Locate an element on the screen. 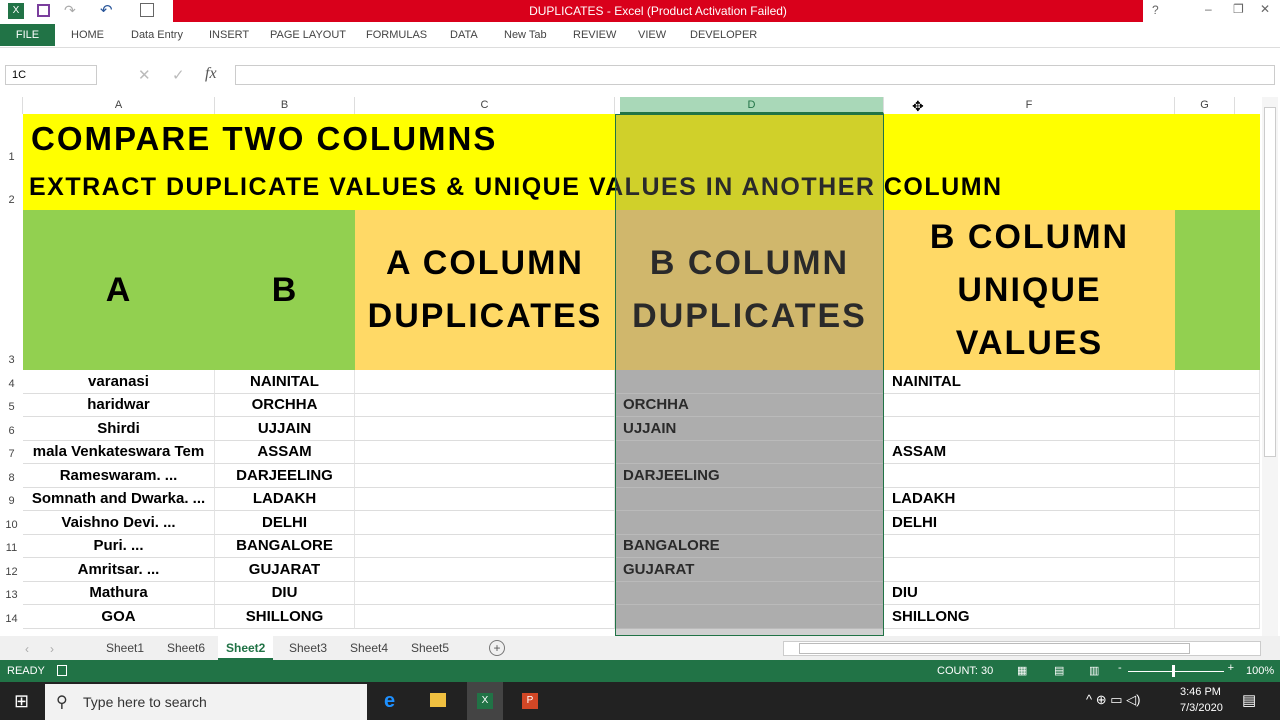 Image resolution: width=1280 pixels, height=720 pixels. sheet-tab-sheet1: Sheet1 is located at coordinates (125, 648).